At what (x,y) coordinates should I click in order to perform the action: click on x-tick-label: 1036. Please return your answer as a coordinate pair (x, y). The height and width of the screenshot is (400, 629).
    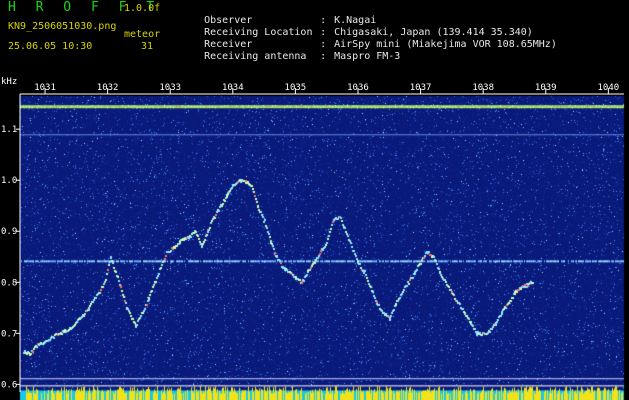
    Looking at the image, I should click on (358, 88).